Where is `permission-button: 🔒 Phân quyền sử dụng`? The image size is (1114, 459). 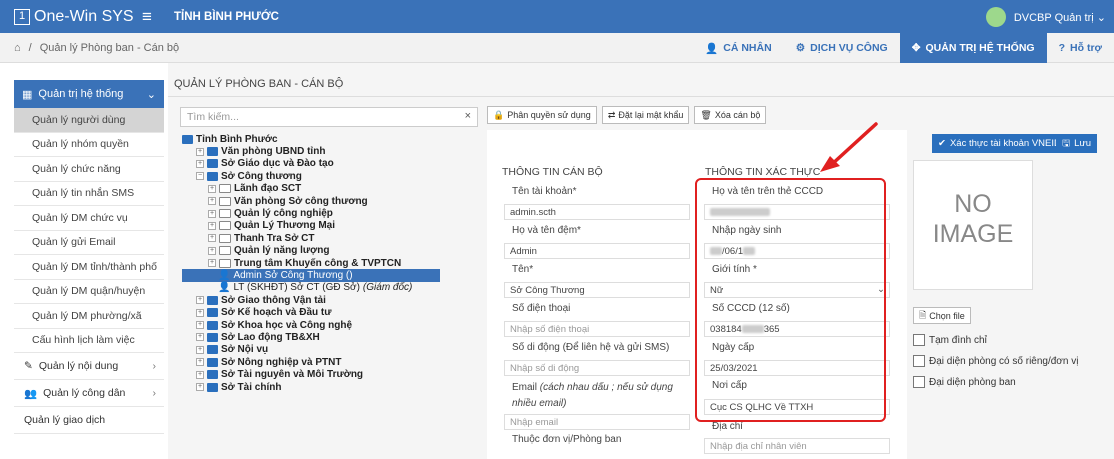 permission-button: 🔒 Phân quyền sử dụng is located at coordinates (542, 115).